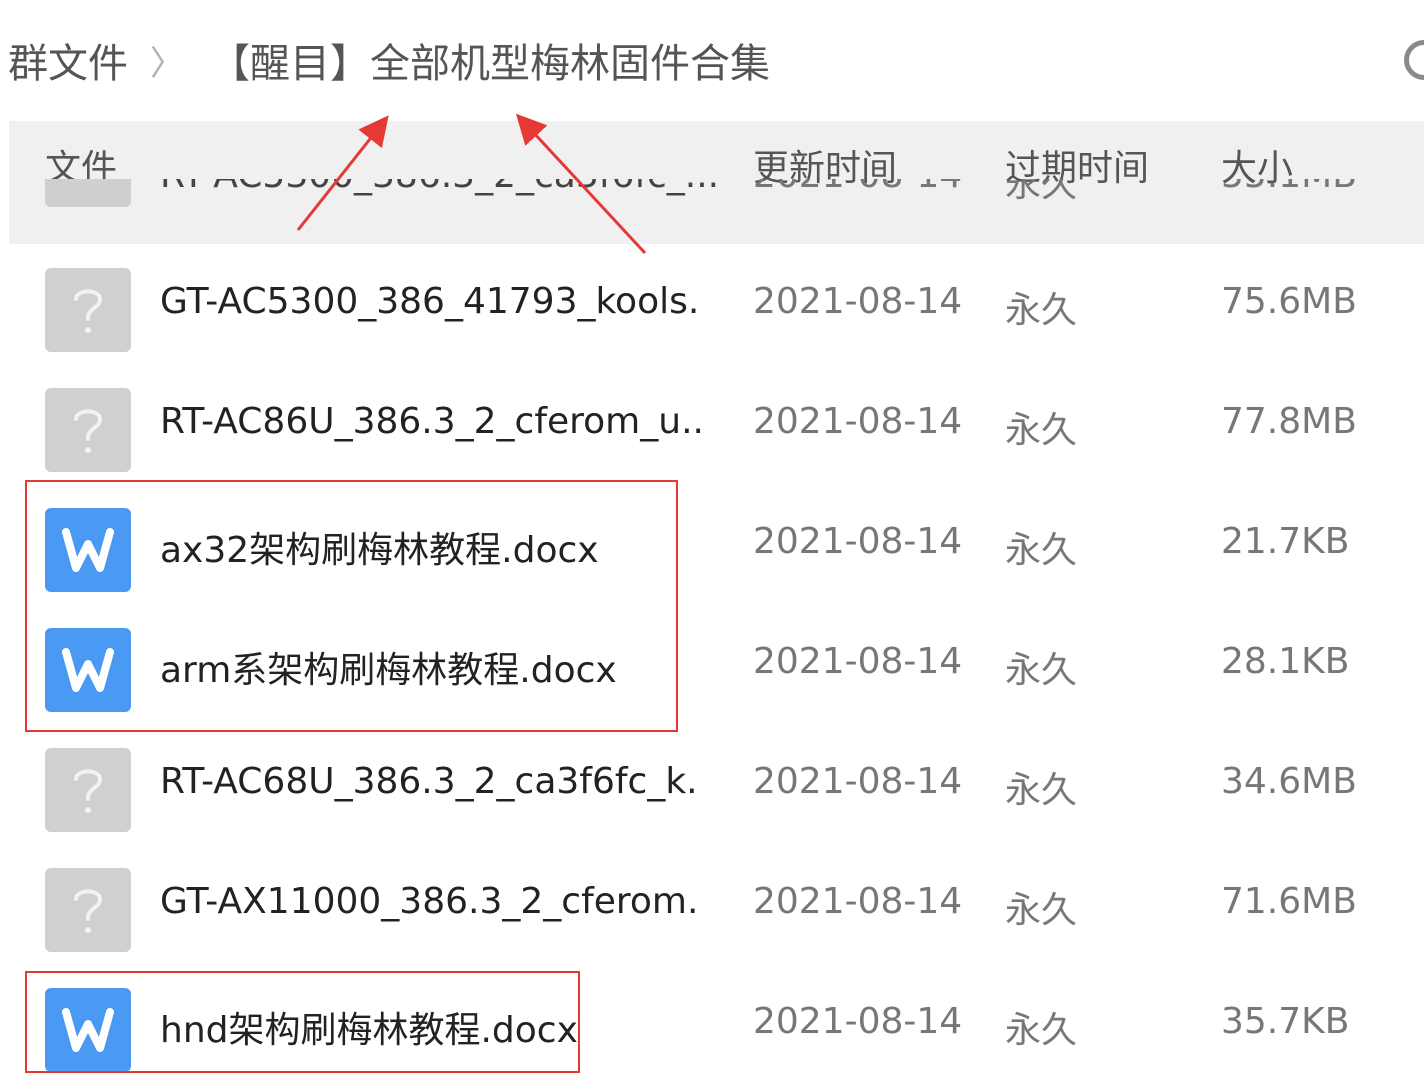 This screenshot has height=1085, width=1424. I want to click on breadcrumb-current-folder: 【醒目】全部机型梅林固件合集, so click(490, 64).